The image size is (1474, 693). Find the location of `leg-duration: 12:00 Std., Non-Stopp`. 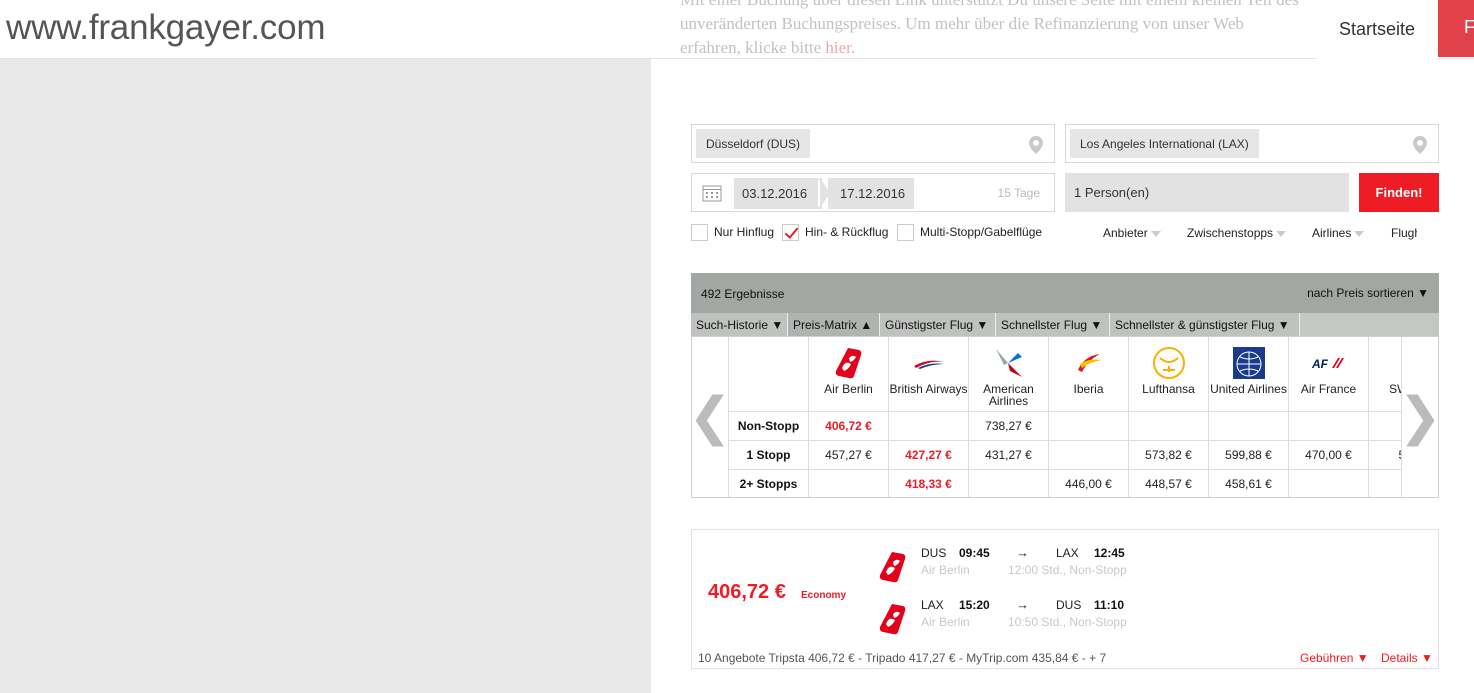

leg-duration: 12:00 Std., Non-Stopp is located at coordinates (1067, 570).